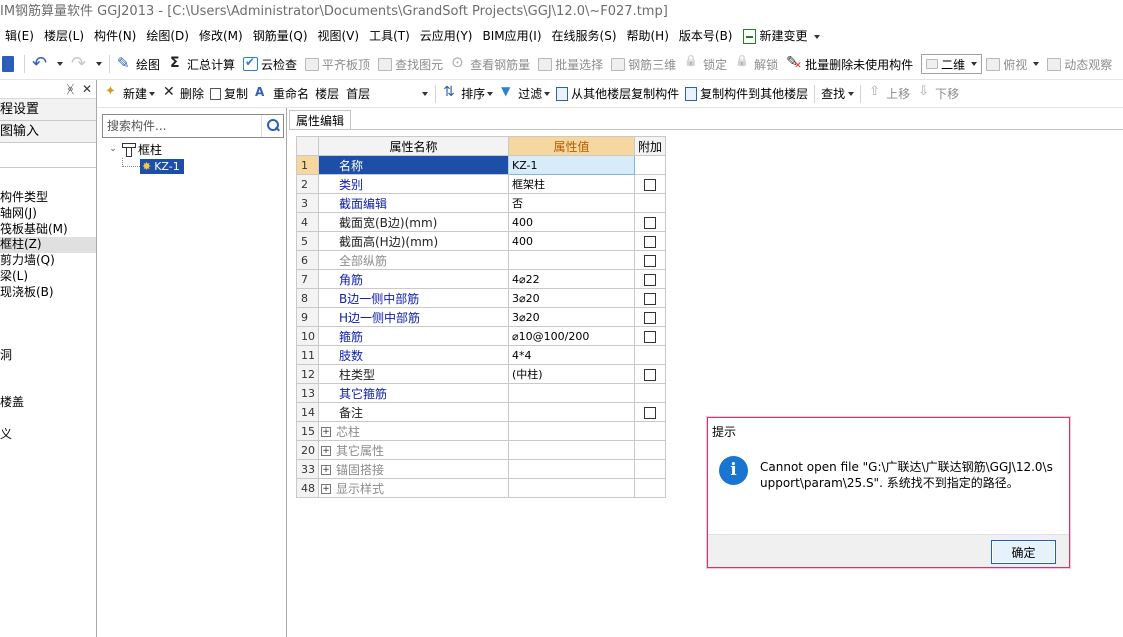  Describe the element at coordinates (272, 126) in the screenshot. I see `search-icon` at that location.